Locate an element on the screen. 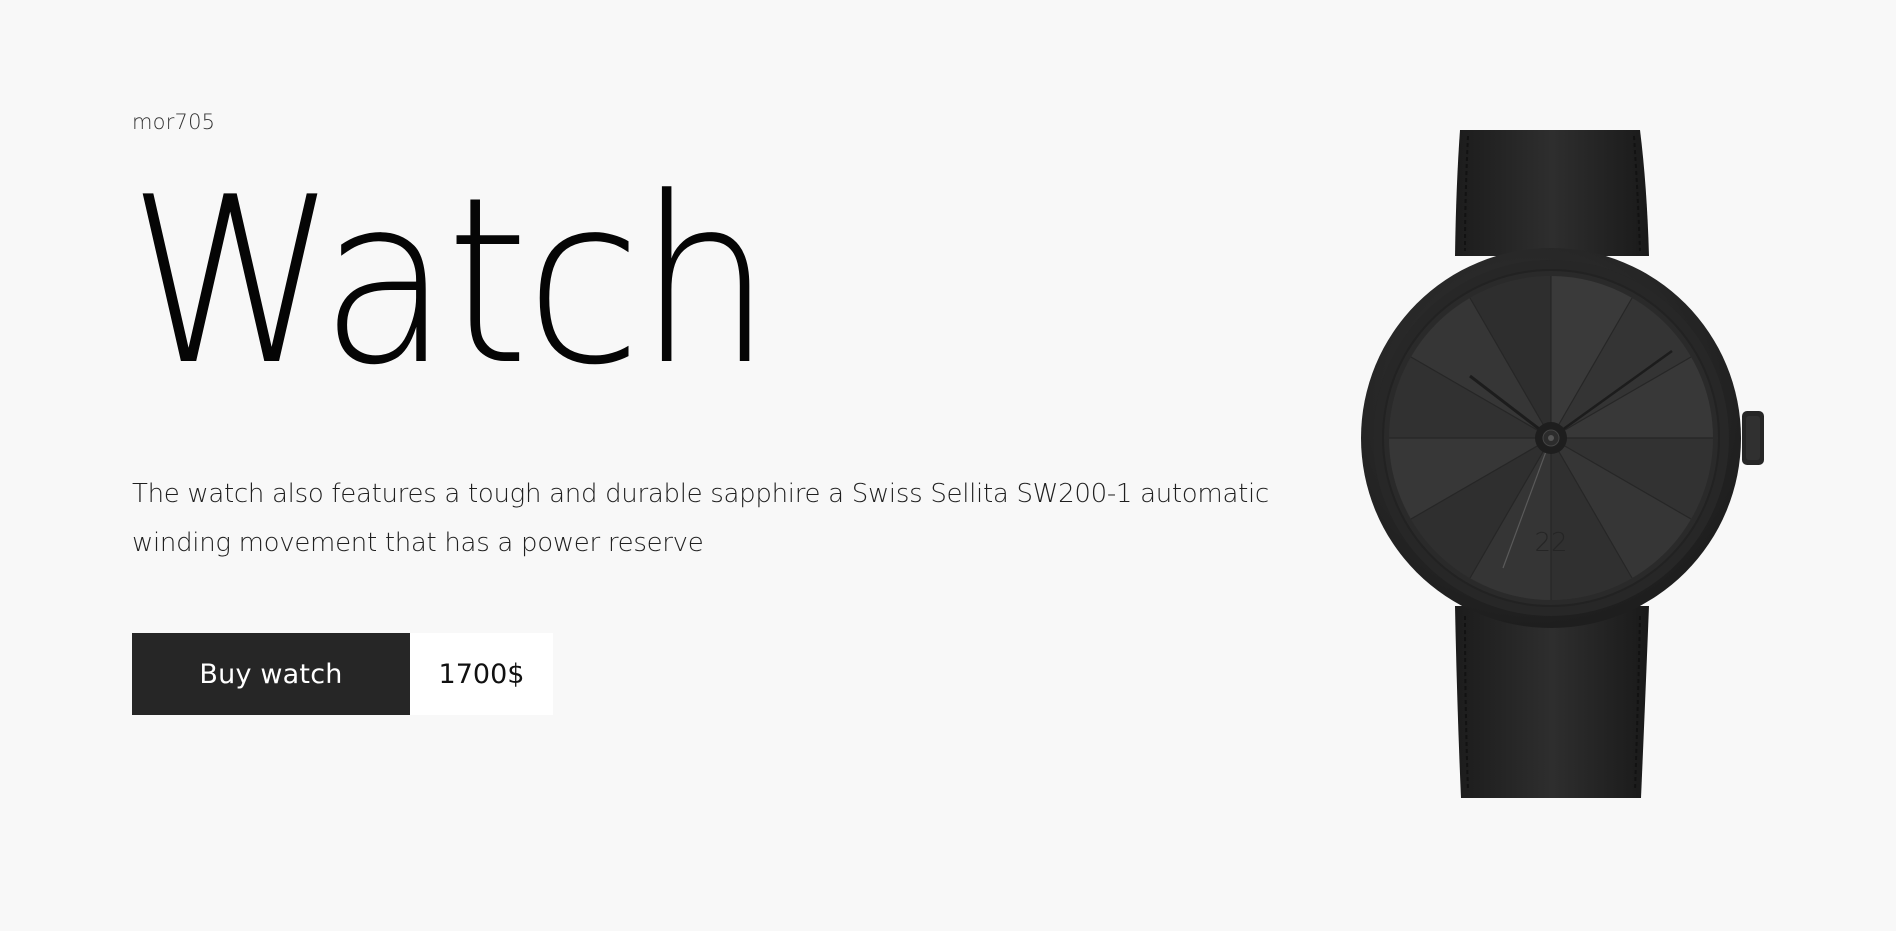 This screenshot has height=931, width=1896. buy-watch-button: Buy watch is located at coordinates (271, 674).